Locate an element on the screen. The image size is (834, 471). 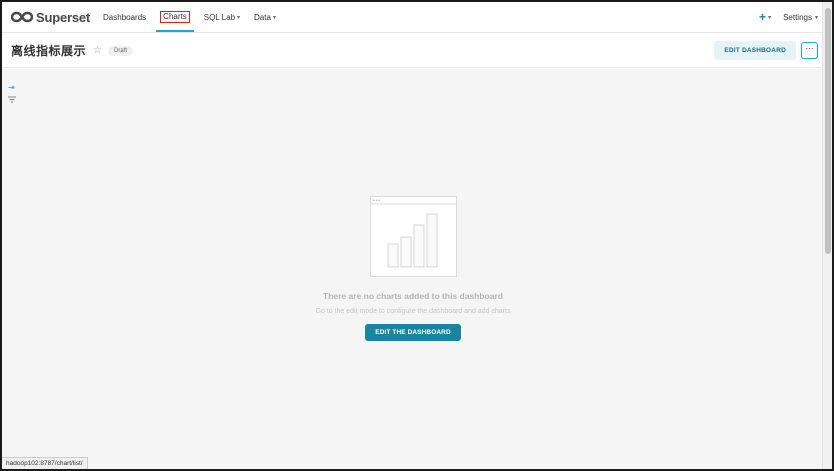
brand-name: Superset is located at coordinates (63, 17).